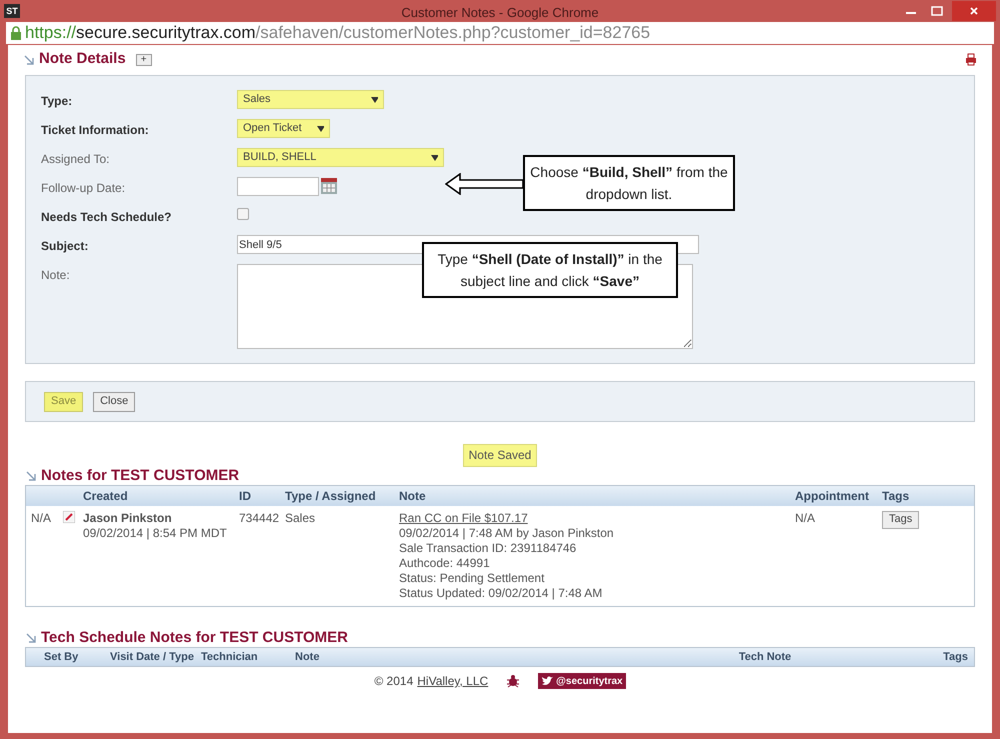  I want to click on close-window-button, so click(974, 11).